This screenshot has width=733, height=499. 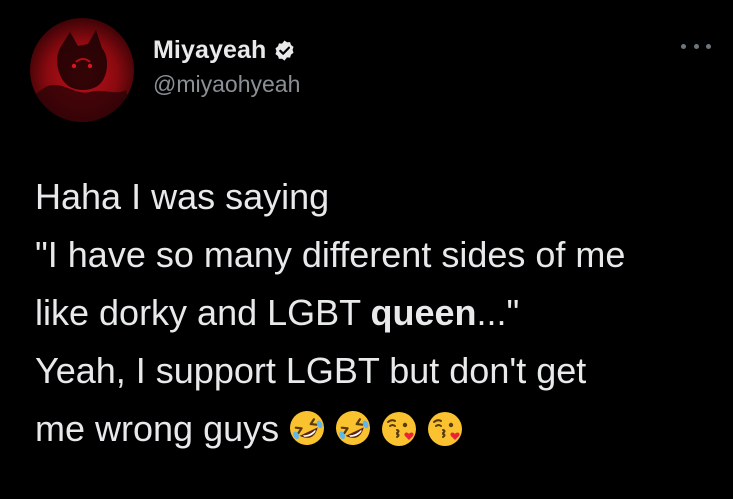 What do you see at coordinates (182, 196) in the screenshot?
I see `tweet-line-1: Haha I was saying` at bounding box center [182, 196].